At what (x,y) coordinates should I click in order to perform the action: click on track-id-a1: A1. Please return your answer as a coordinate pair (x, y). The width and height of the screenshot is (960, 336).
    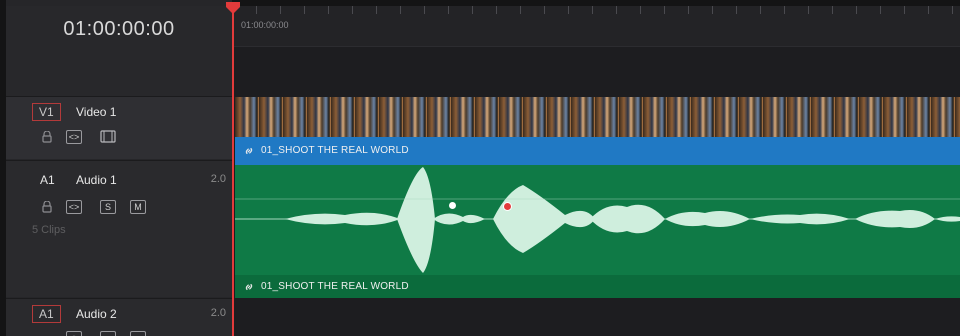
    Looking at the image, I should click on (47, 180).